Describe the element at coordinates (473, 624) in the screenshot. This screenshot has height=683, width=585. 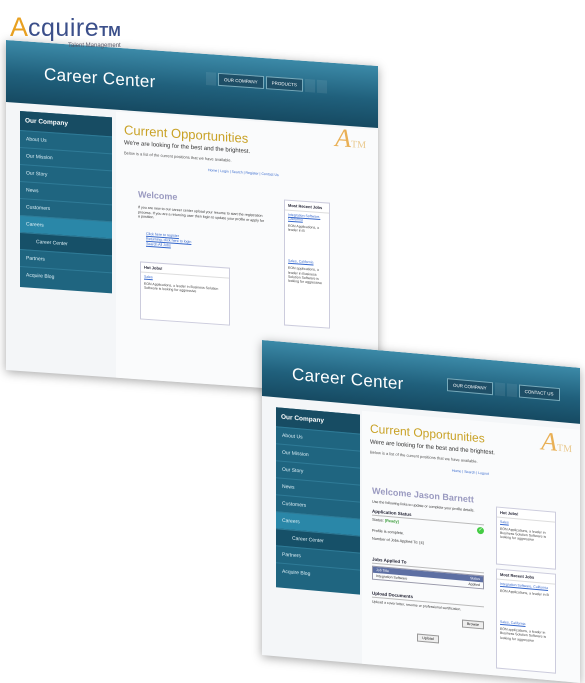
I see `browse-button: Browse` at that location.